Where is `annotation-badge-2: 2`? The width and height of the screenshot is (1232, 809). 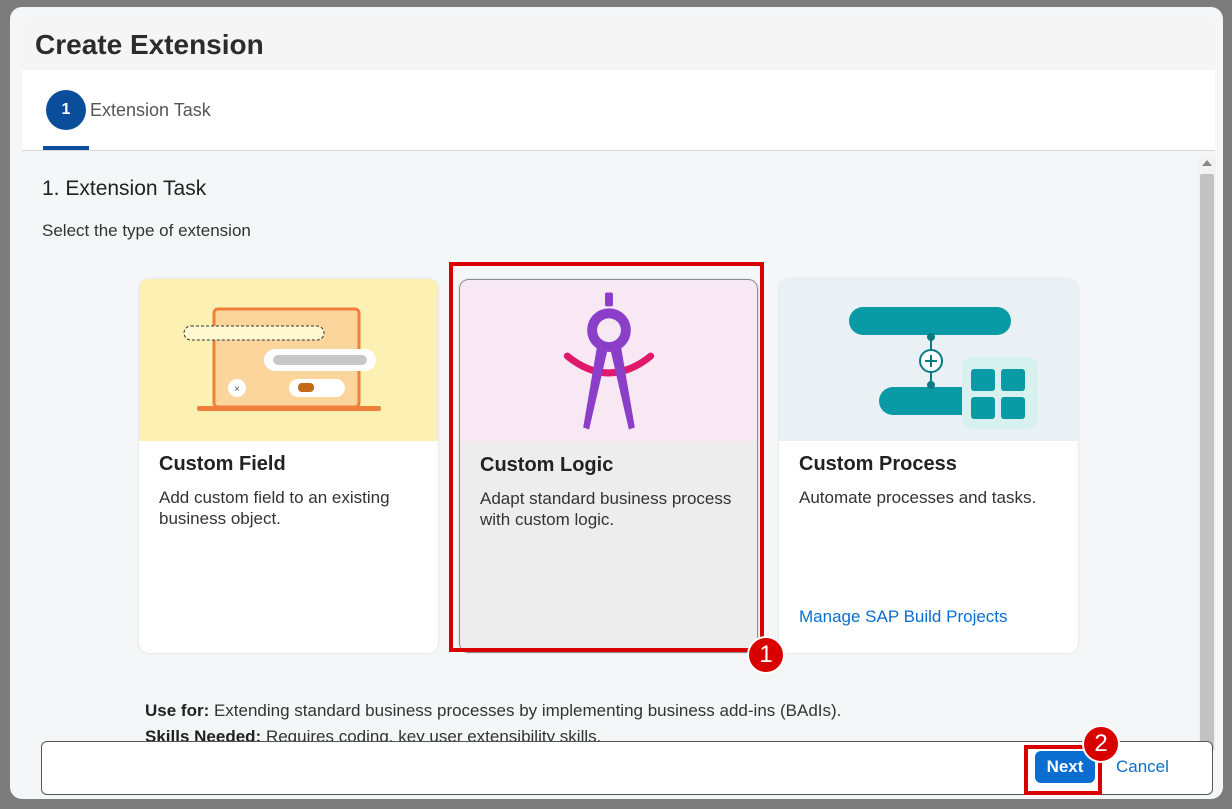 annotation-badge-2: 2 is located at coordinates (1101, 744).